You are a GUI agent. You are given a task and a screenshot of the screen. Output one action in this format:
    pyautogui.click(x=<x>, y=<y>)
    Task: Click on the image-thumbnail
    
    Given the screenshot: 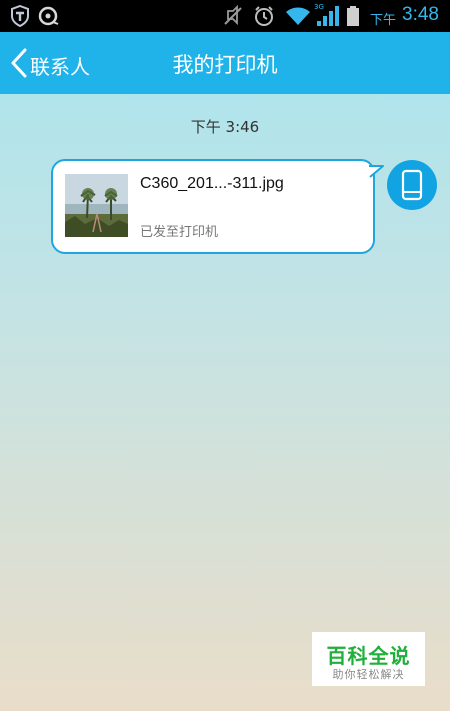 What is the action you would take?
    pyautogui.click(x=96, y=205)
    